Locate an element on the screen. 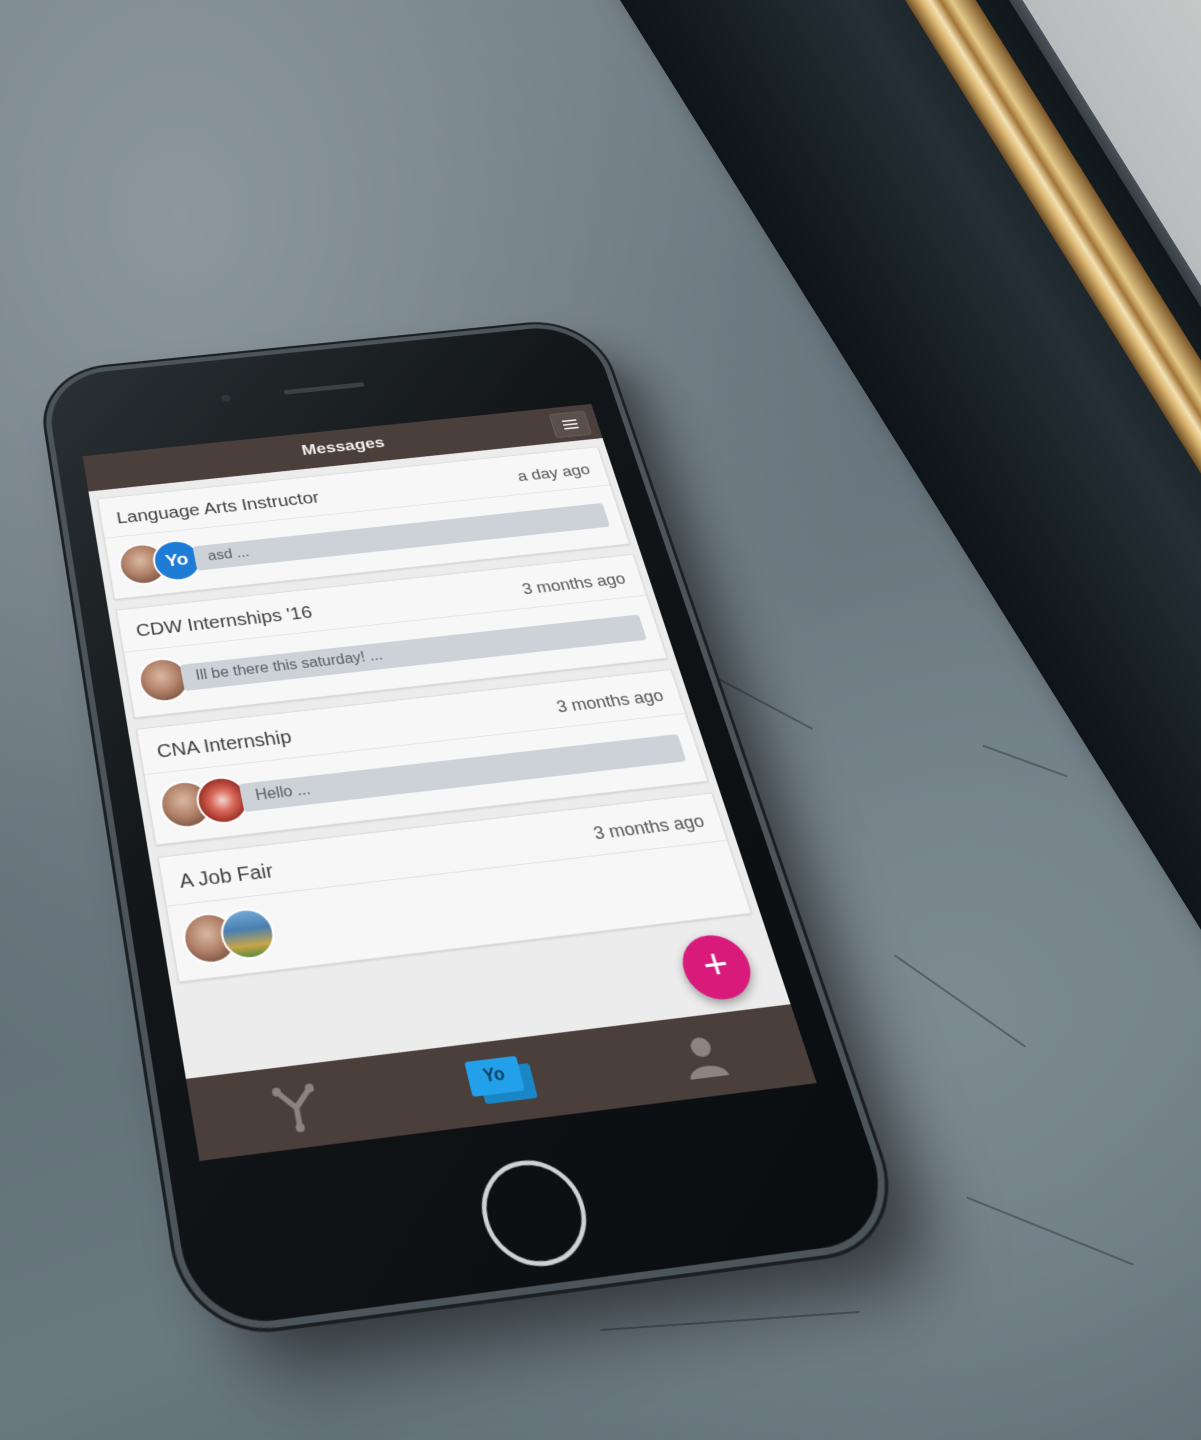  participant-avatars: Yo is located at coordinates (160, 562).